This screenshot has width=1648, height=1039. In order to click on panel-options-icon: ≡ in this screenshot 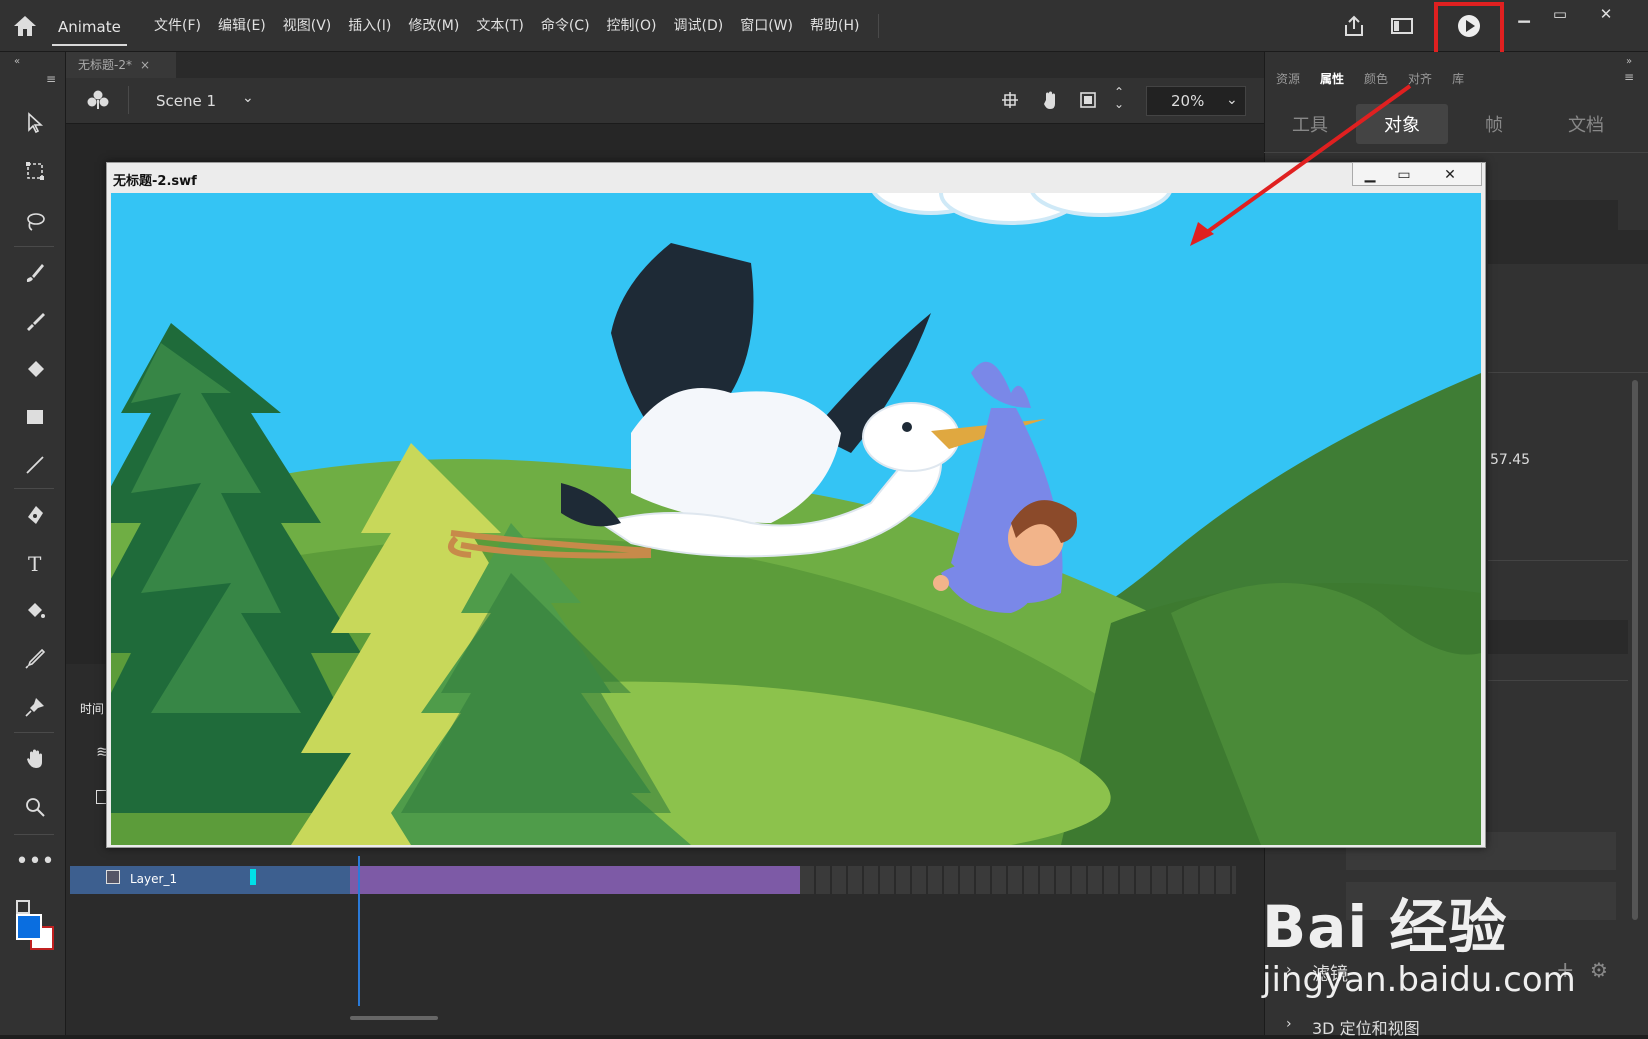, I will do `click(1629, 77)`.